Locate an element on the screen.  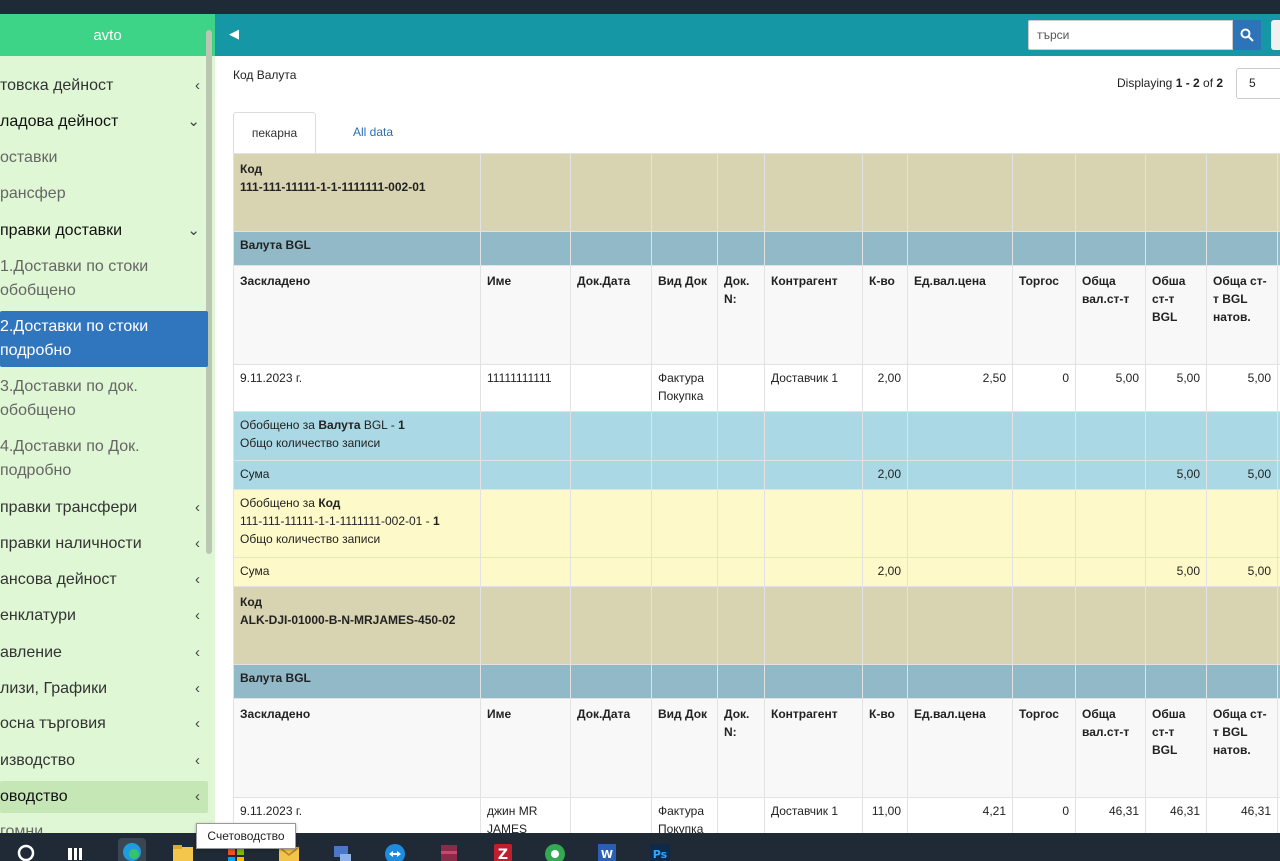
sidebar-item-13: авление ‹ is located at coordinates (104, 653).